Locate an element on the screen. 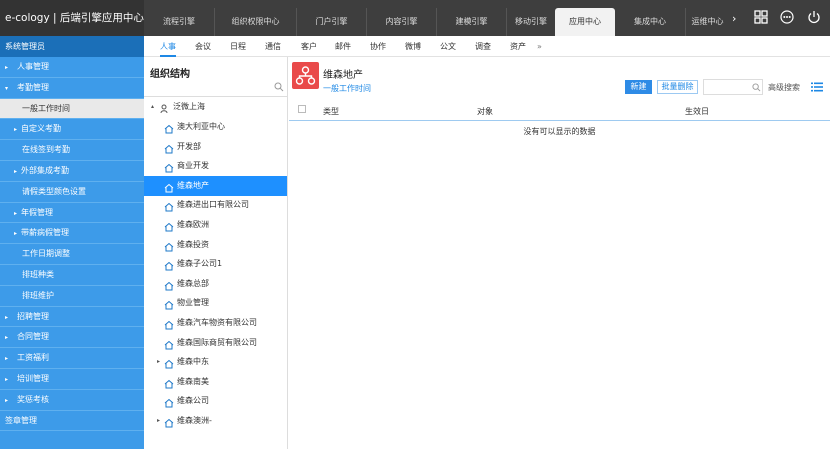  top-tab-mobile: 移动引擎 is located at coordinates (530, 22).